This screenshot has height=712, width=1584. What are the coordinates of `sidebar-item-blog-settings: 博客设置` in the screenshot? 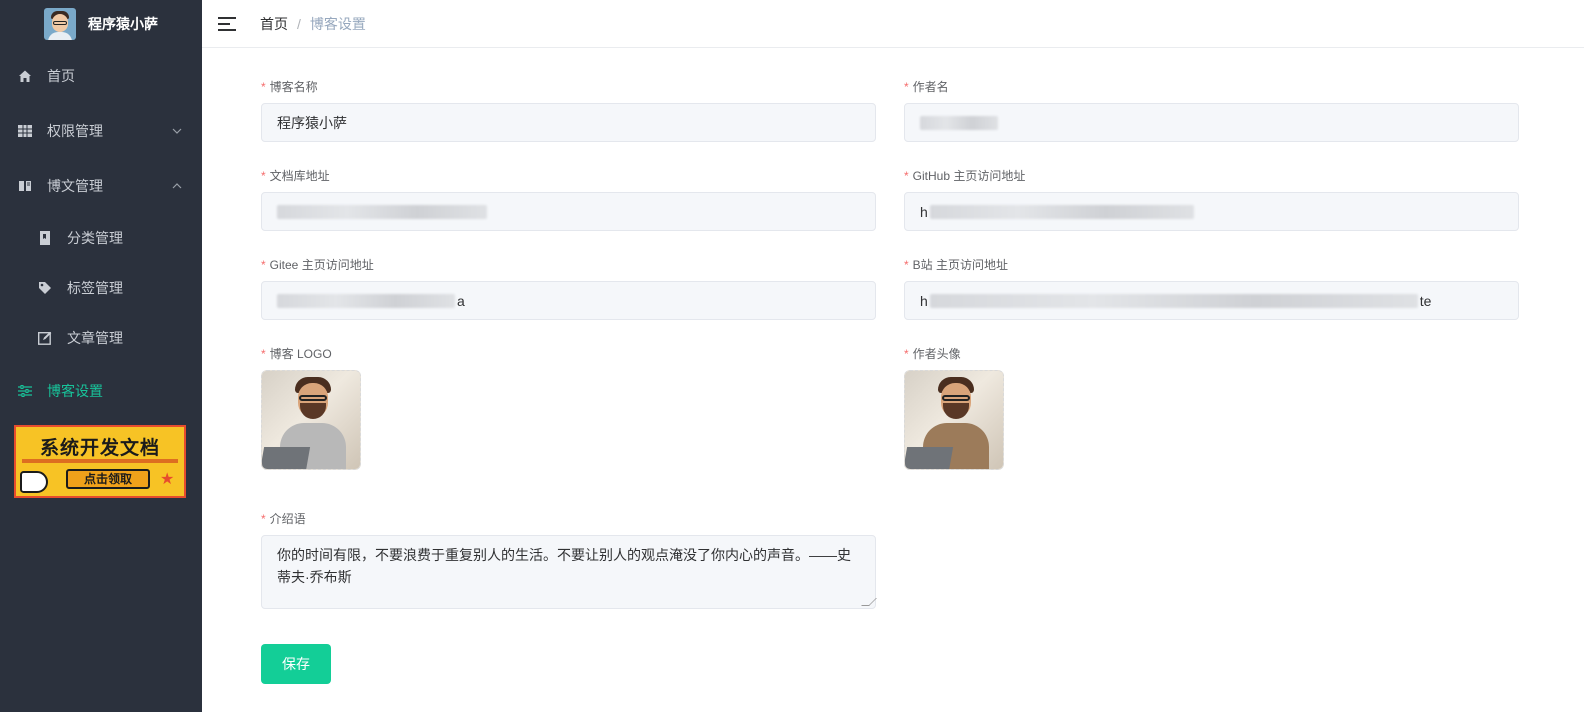 It's located at (101, 390).